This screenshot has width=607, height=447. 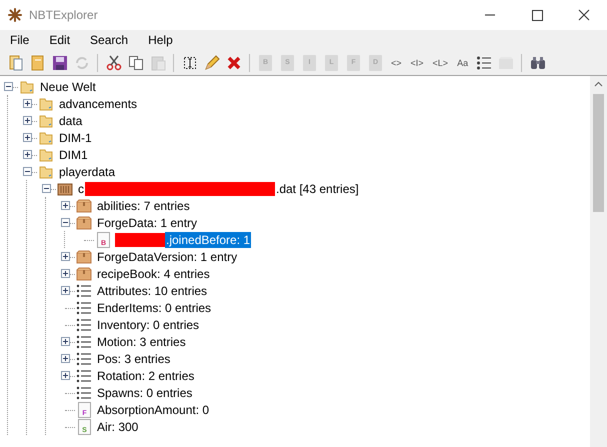 I want to click on tree-item: Attributes: 10 entries, so click(x=152, y=290).